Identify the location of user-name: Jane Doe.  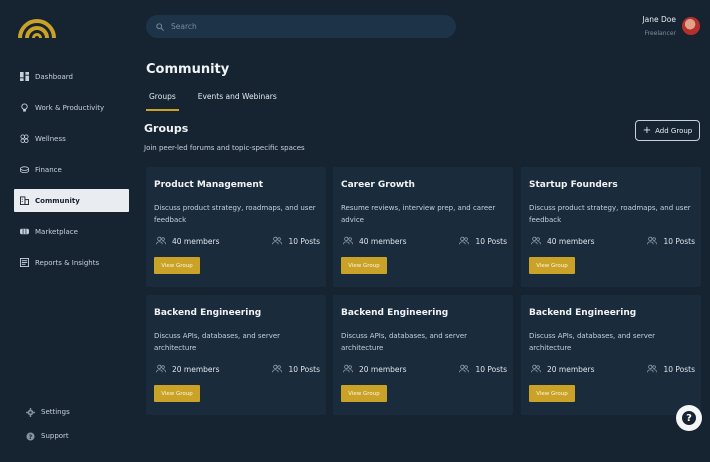
(659, 19).